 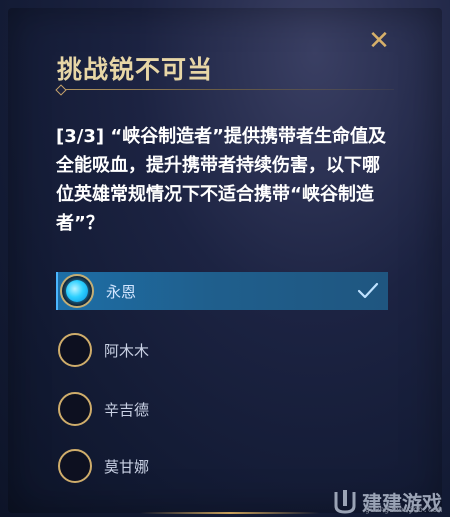 I want to click on watermark-url: guangzhoujob.com, so click(x=404, y=509).